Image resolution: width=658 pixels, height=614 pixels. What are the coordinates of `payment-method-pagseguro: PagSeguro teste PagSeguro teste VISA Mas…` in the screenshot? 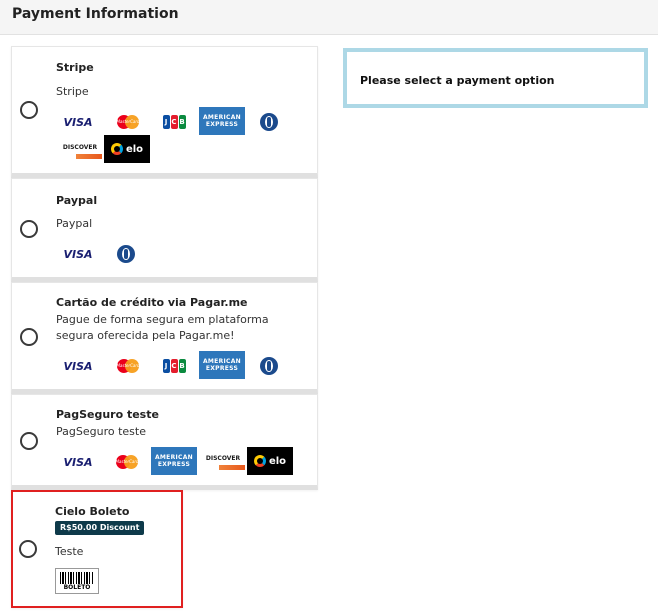 It's located at (164, 442).